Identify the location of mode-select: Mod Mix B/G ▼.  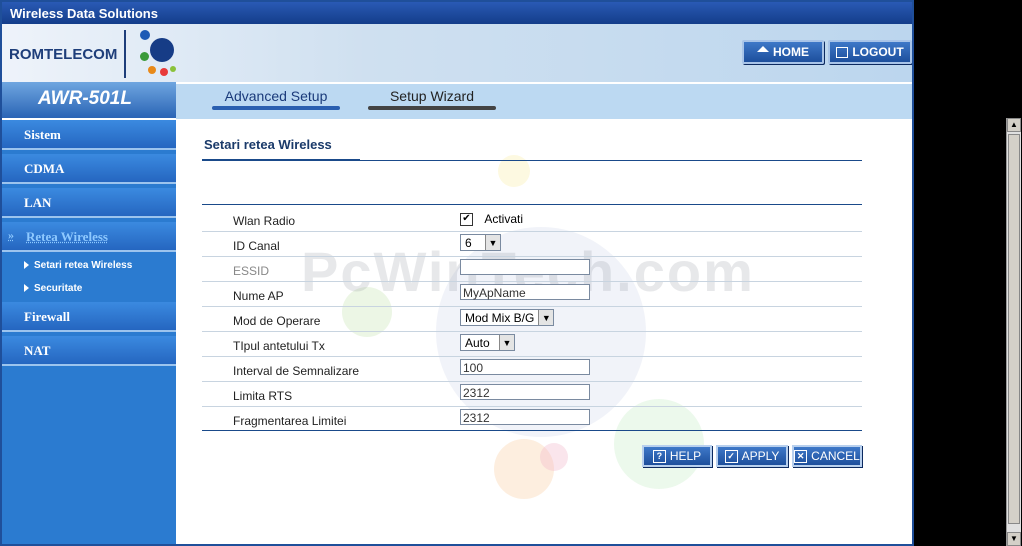
(507, 317).